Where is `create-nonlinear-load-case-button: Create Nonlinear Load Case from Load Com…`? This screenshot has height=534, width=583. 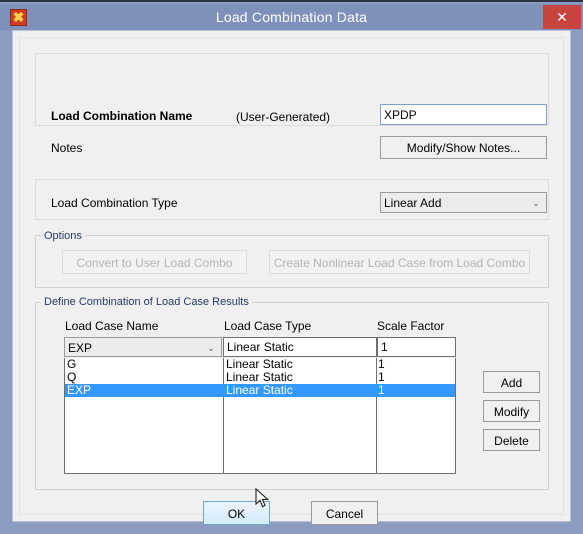 create-nonlinear-load-case-button: Create Nonlinear Load Case from Load Com… is located at coordinates (399, 262).